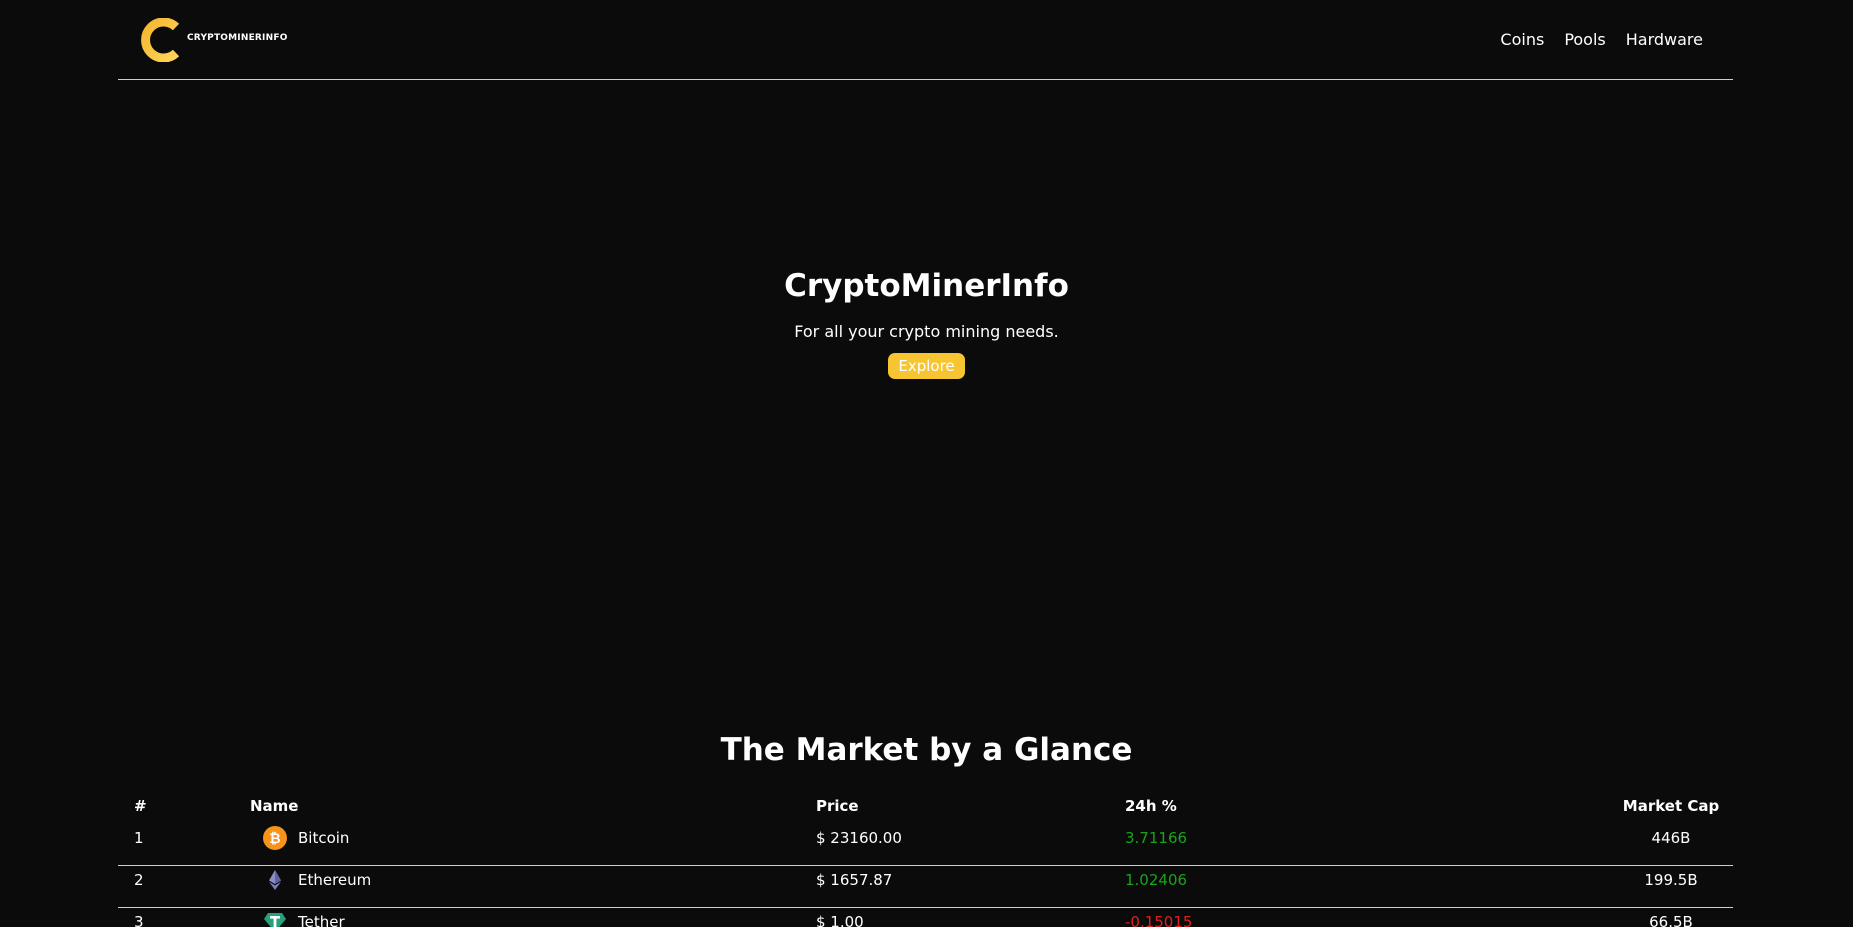 The height and width of the screenshot is (927, 1853). Describe the element at coordinates (1671, 806) in the screenshot. I see `column-header-market-cap: Market Cap` at that location.